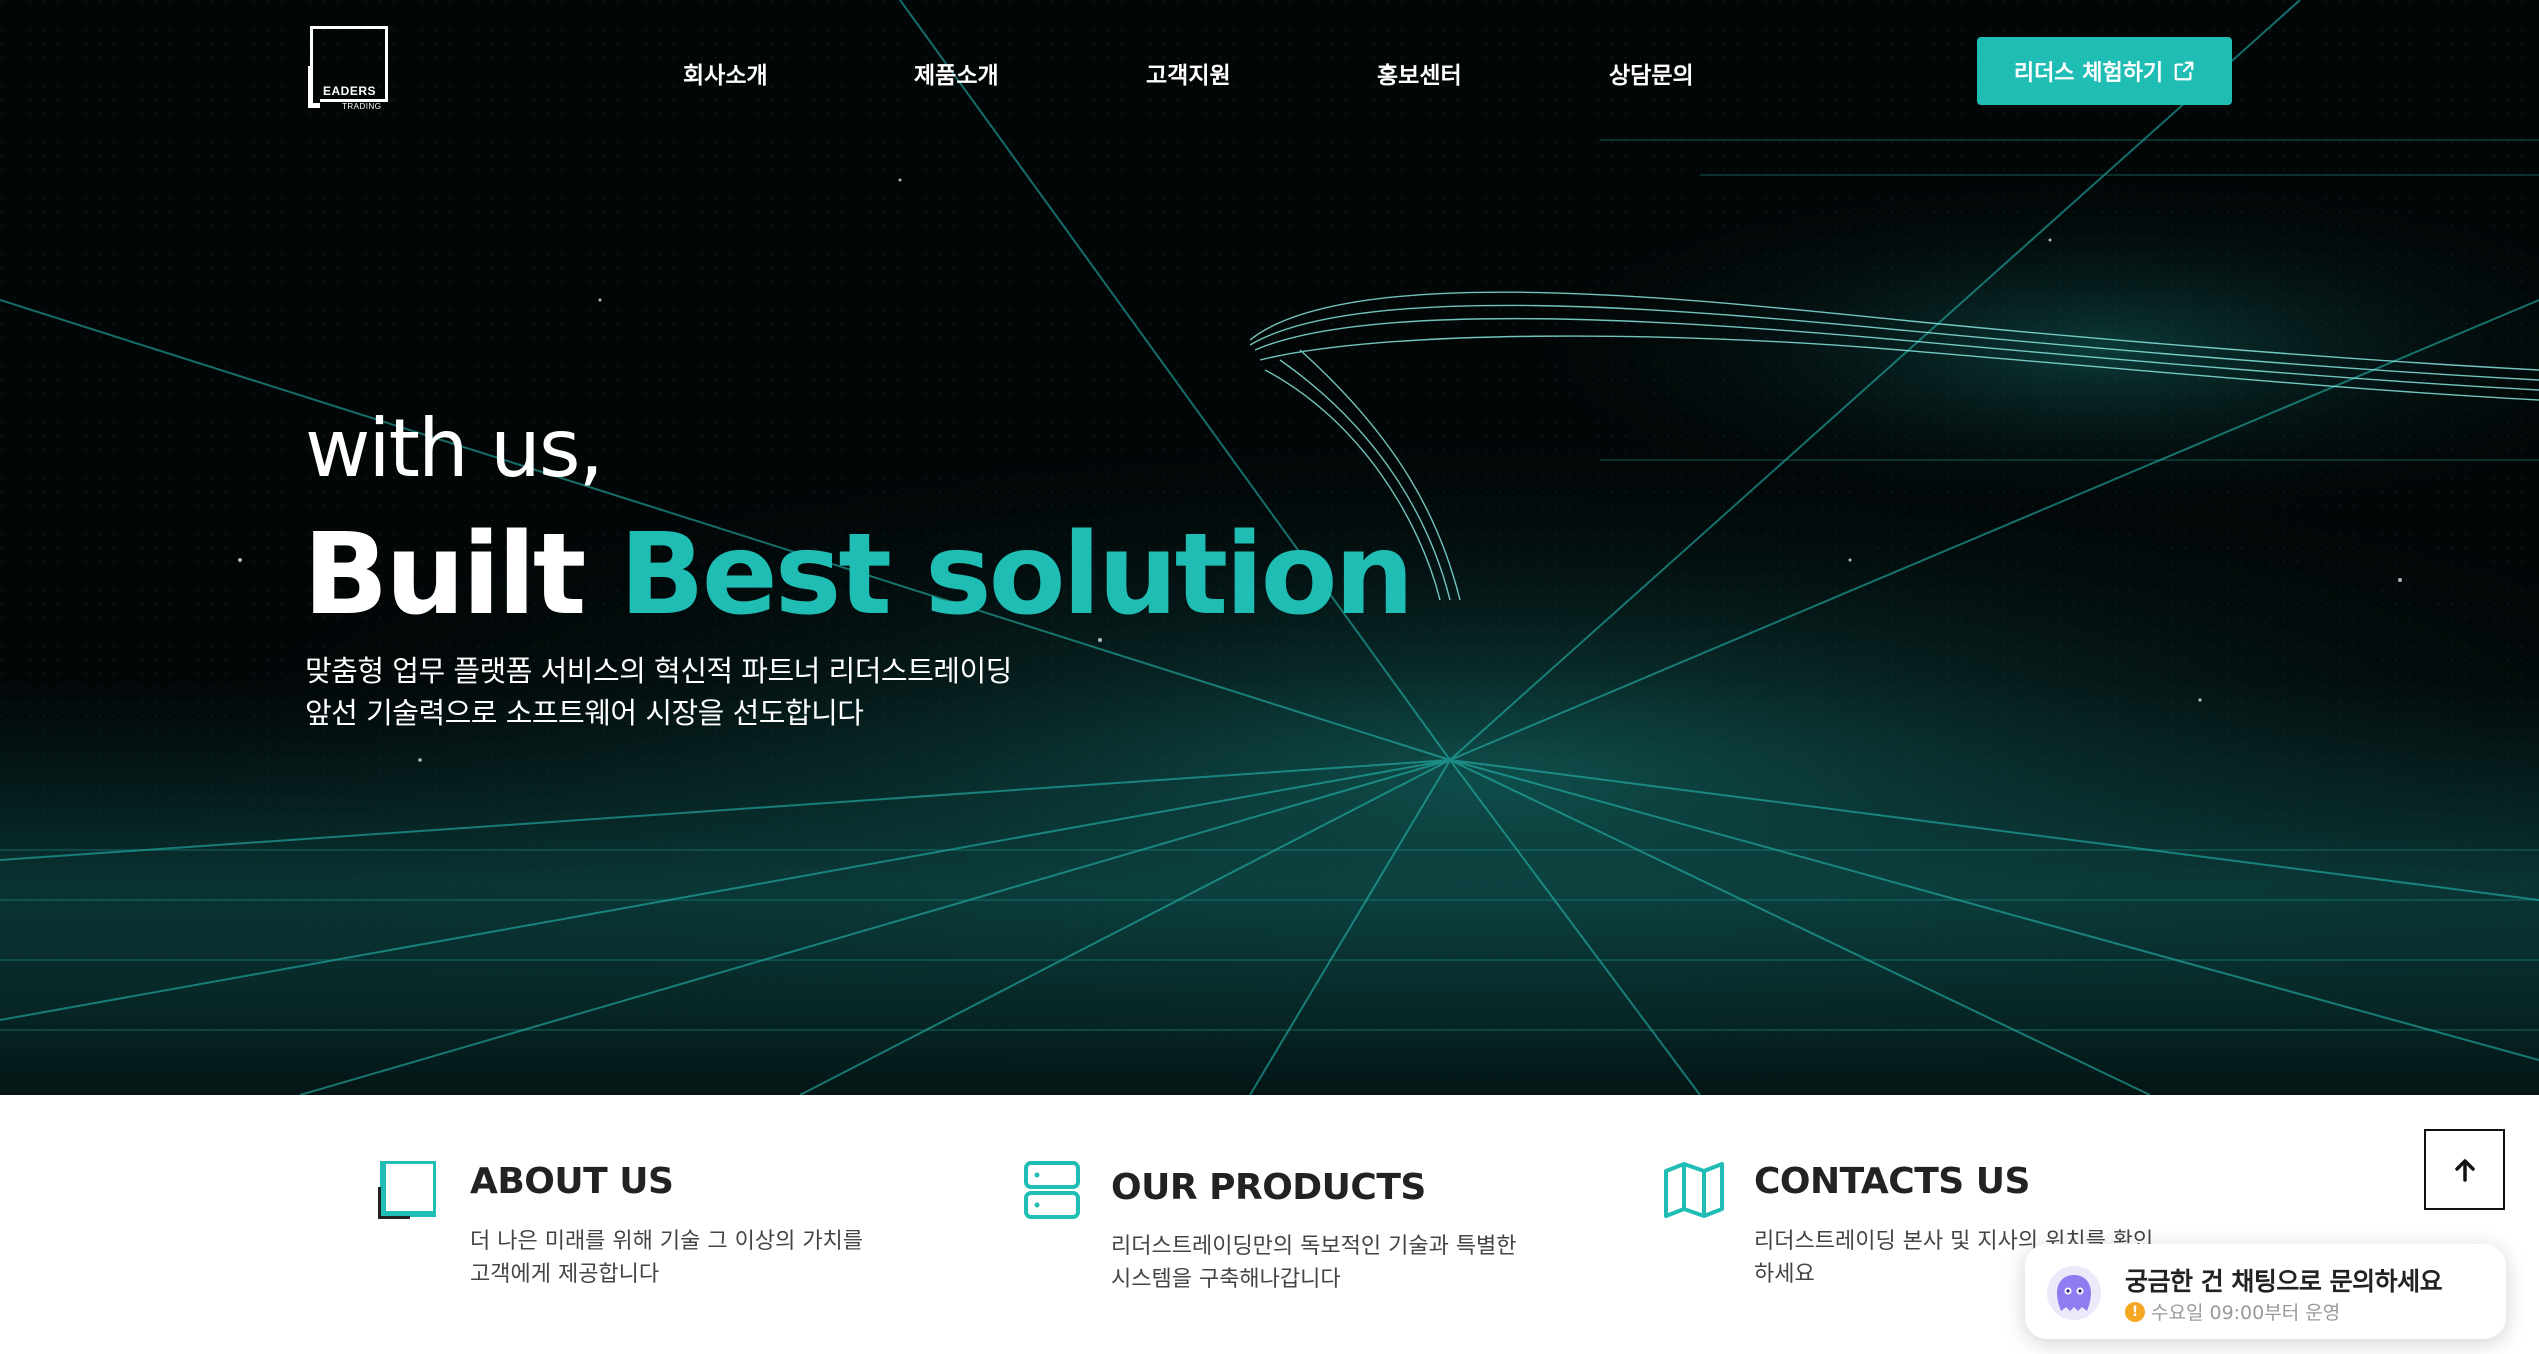  What do you see at coordinates (1892, 1181) in the screenshot?
I see `feature-title: CONTACTS US` at bounding box center [1892, 1181].